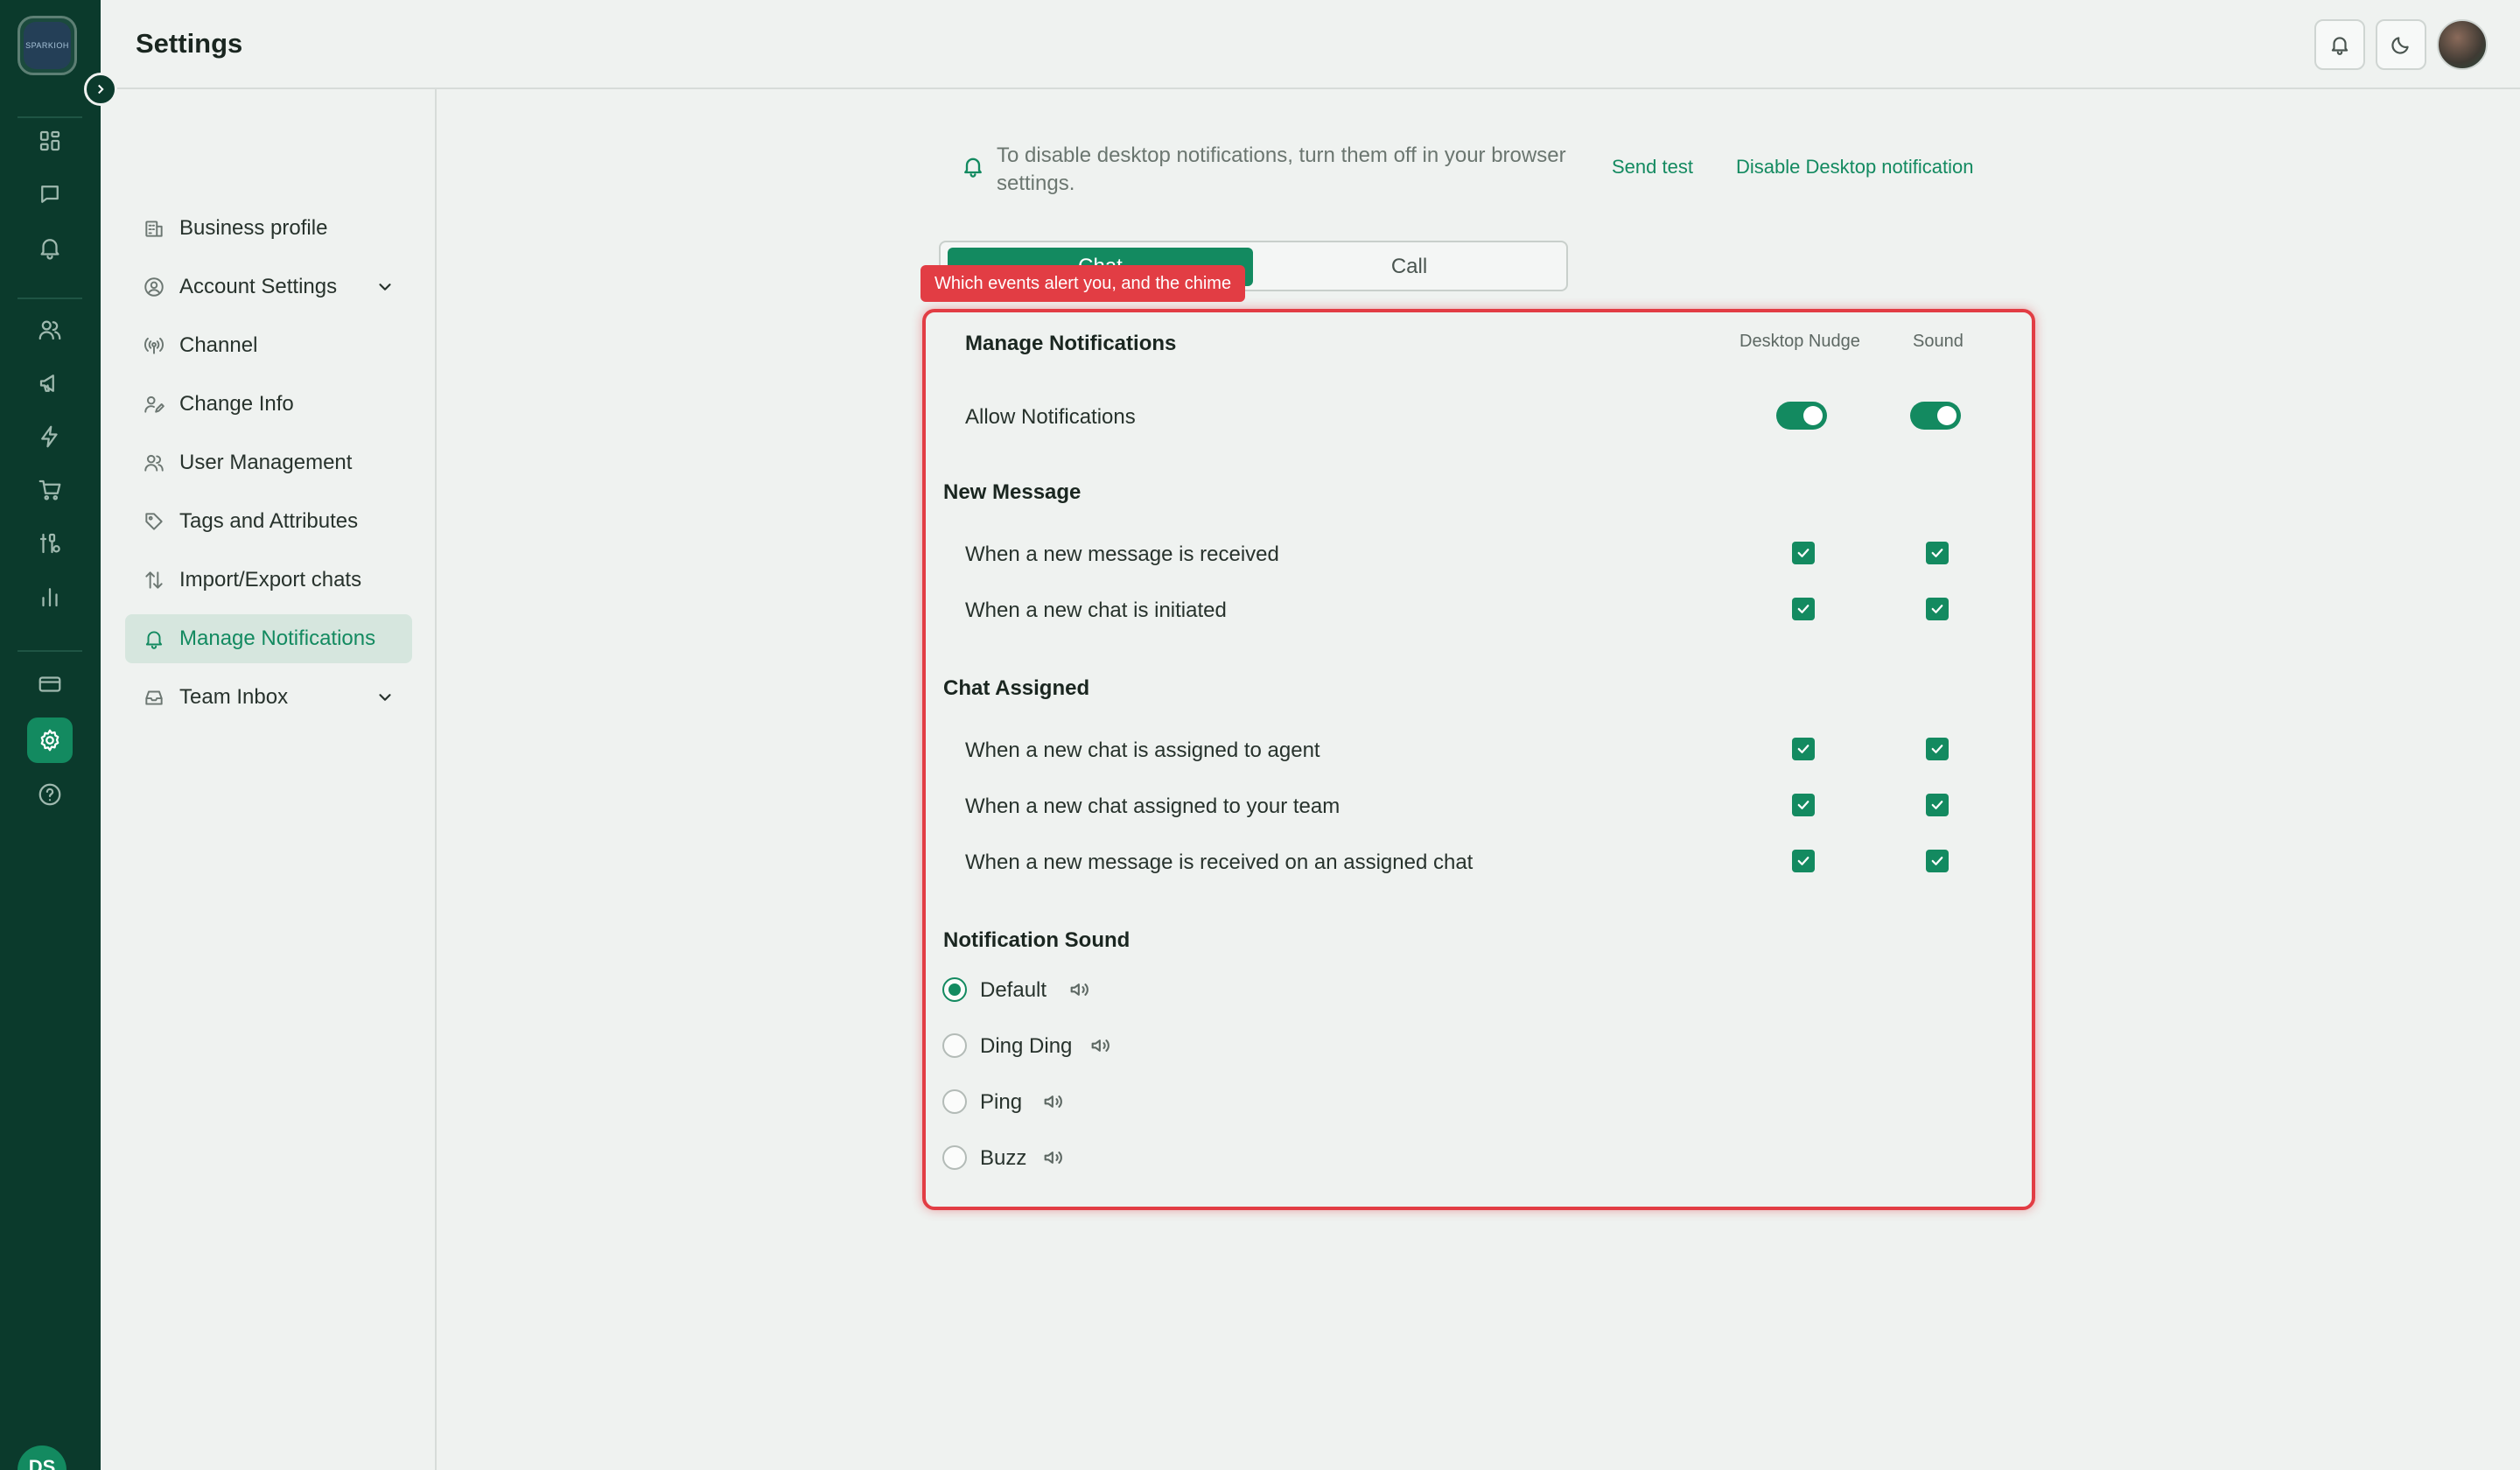 Image resolution: width=2520 pixels, height=1470 pixels. What do you see at coordinates (236, 404) in the screenshot?
I see `sidebar-item-label: Change Info` at bounding box center [236, 404].